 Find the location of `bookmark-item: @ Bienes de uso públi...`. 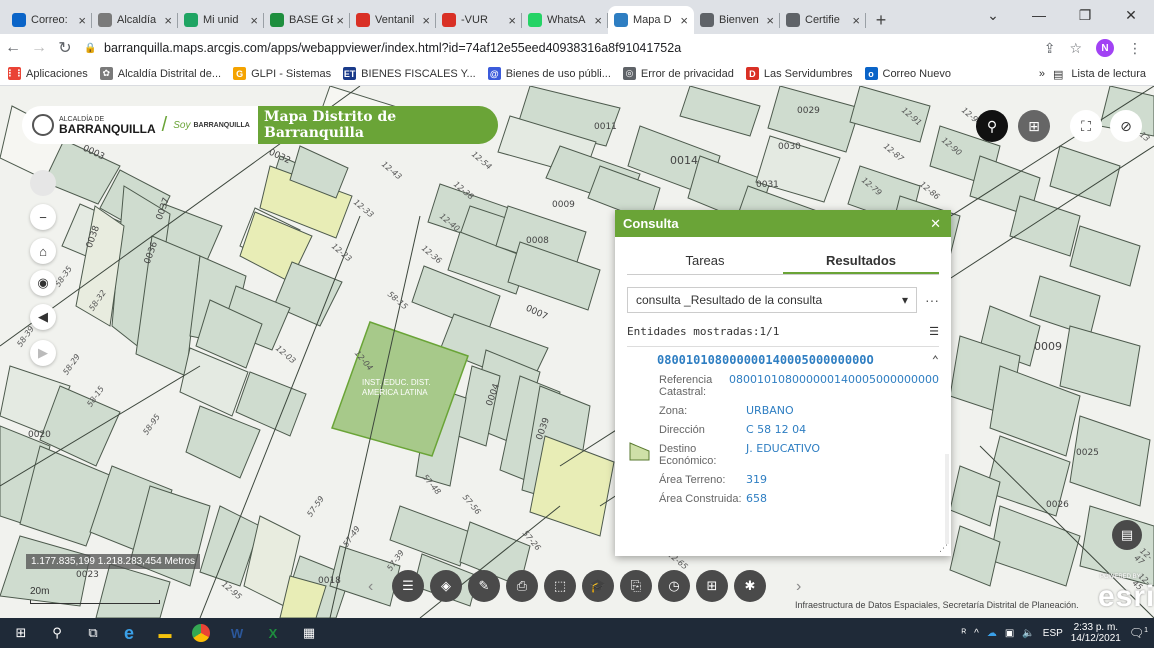

bookmark-item: @ Bienes de uso públi... is located at coordinates (549, 73).